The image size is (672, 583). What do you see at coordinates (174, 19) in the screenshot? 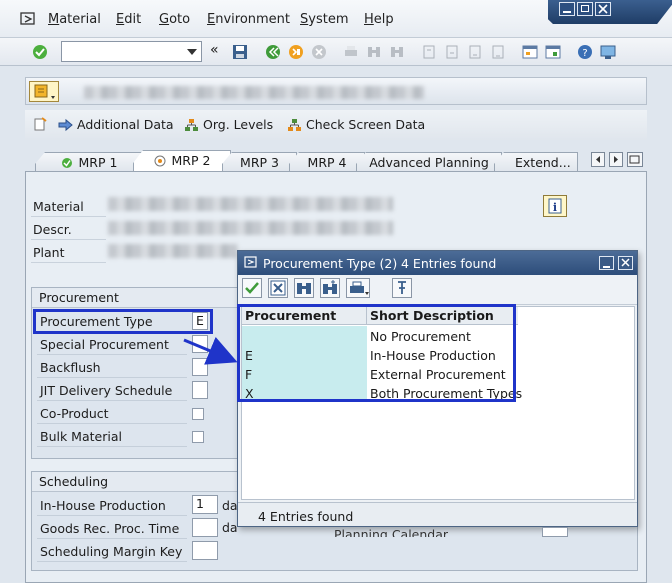
I see `menu-goto: Goto` at bounding box center [174, 19].